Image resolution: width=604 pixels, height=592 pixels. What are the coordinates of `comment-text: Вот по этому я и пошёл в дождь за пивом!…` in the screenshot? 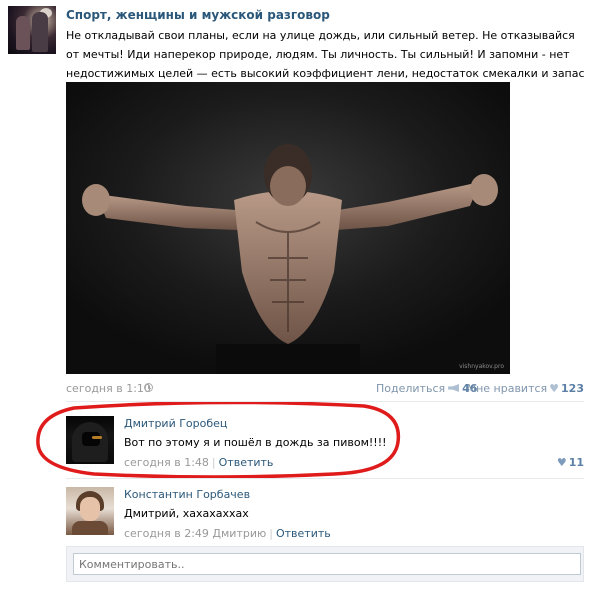 It's located at (255, 442).